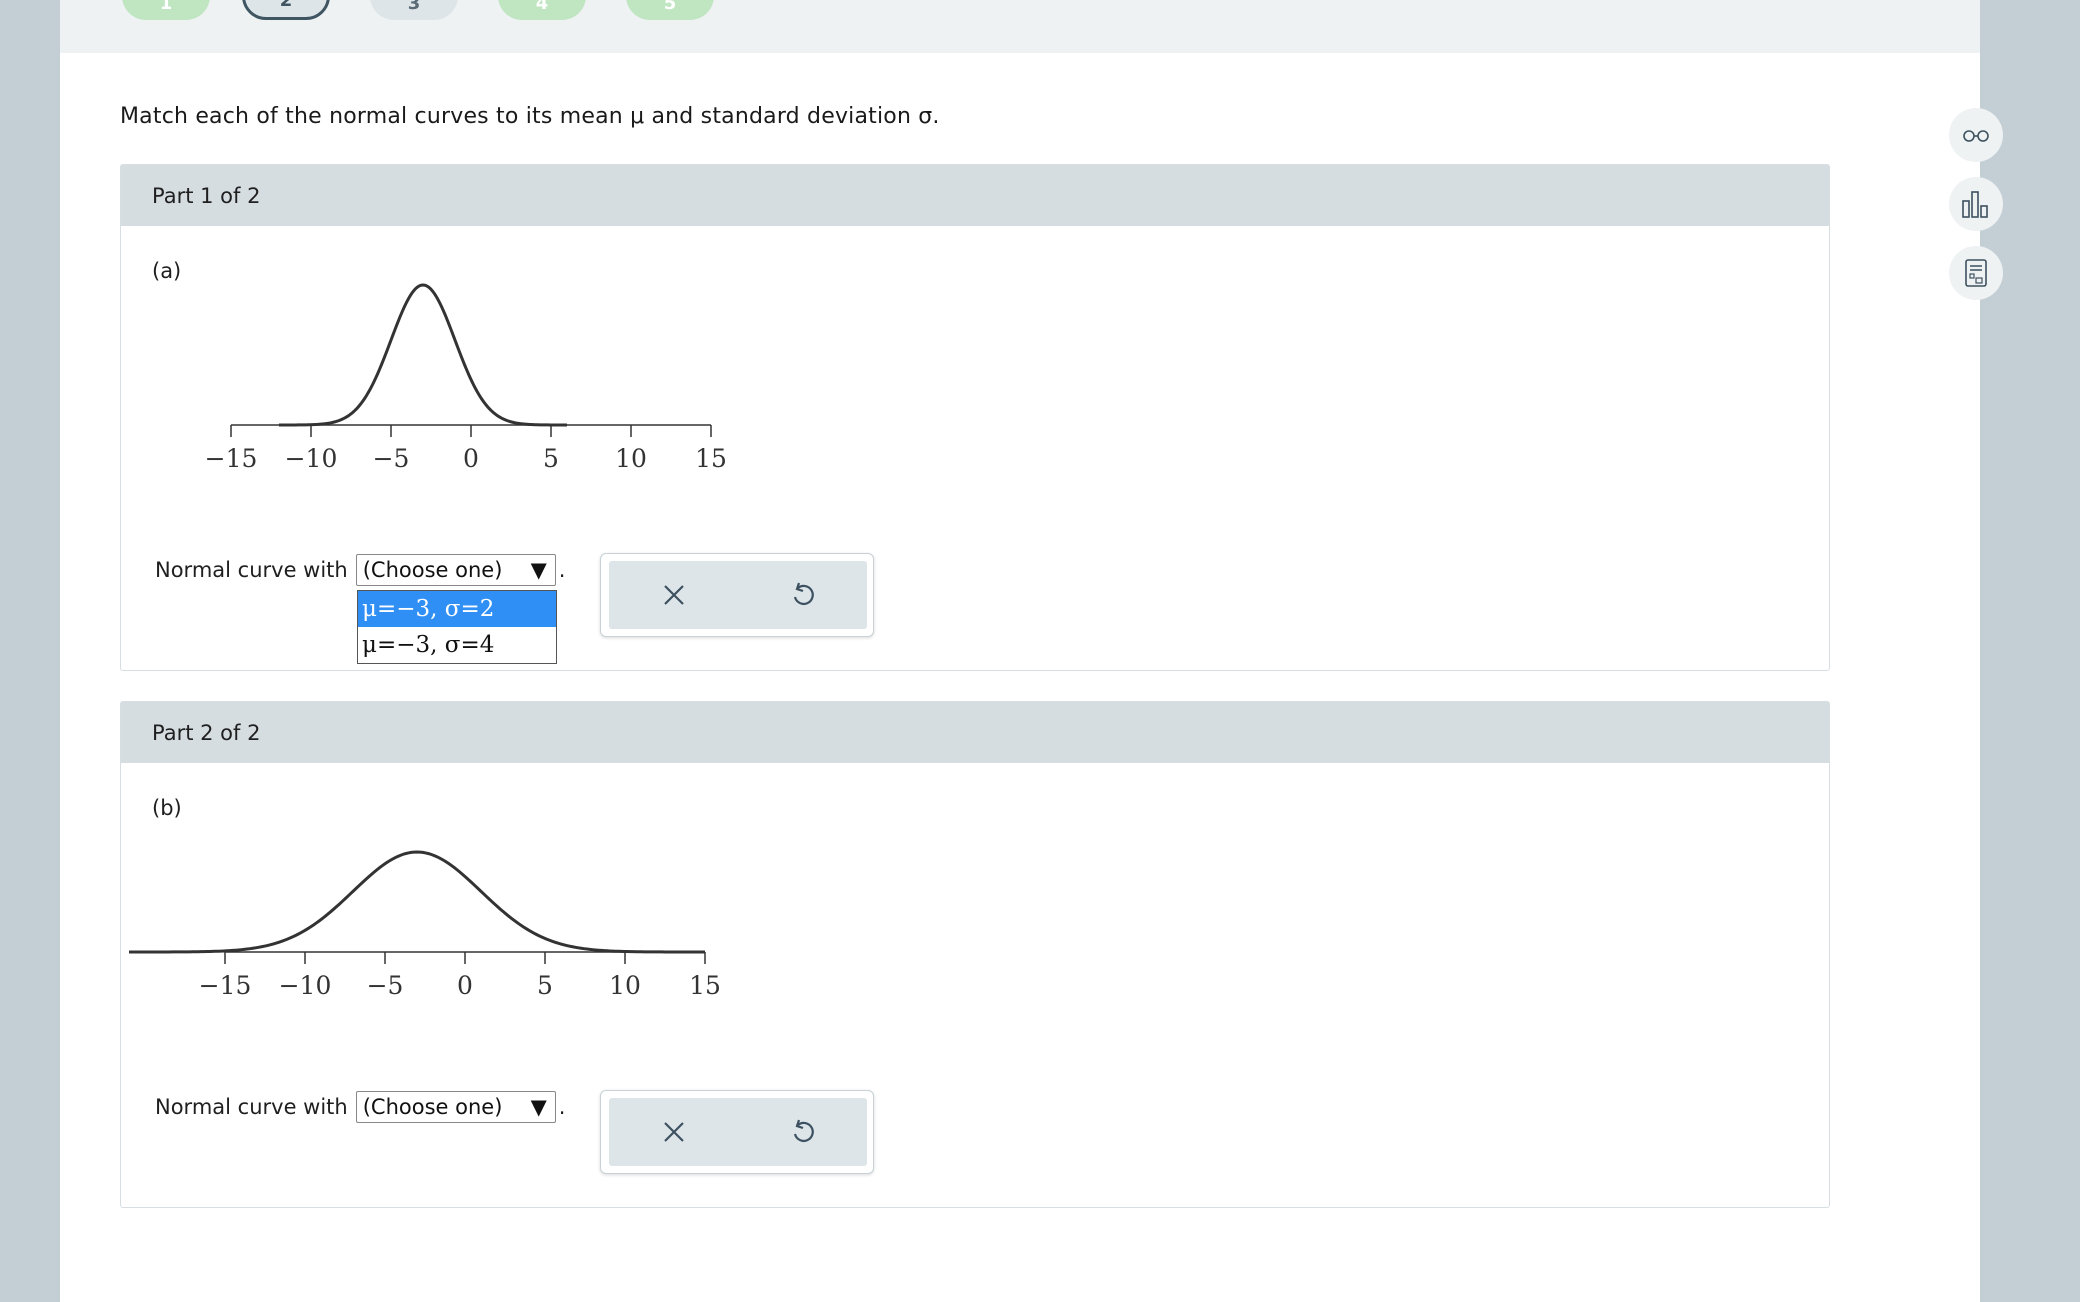 The image size is (2080, 1302). I want to click on bar-chart-icon, so click(1975, 204).